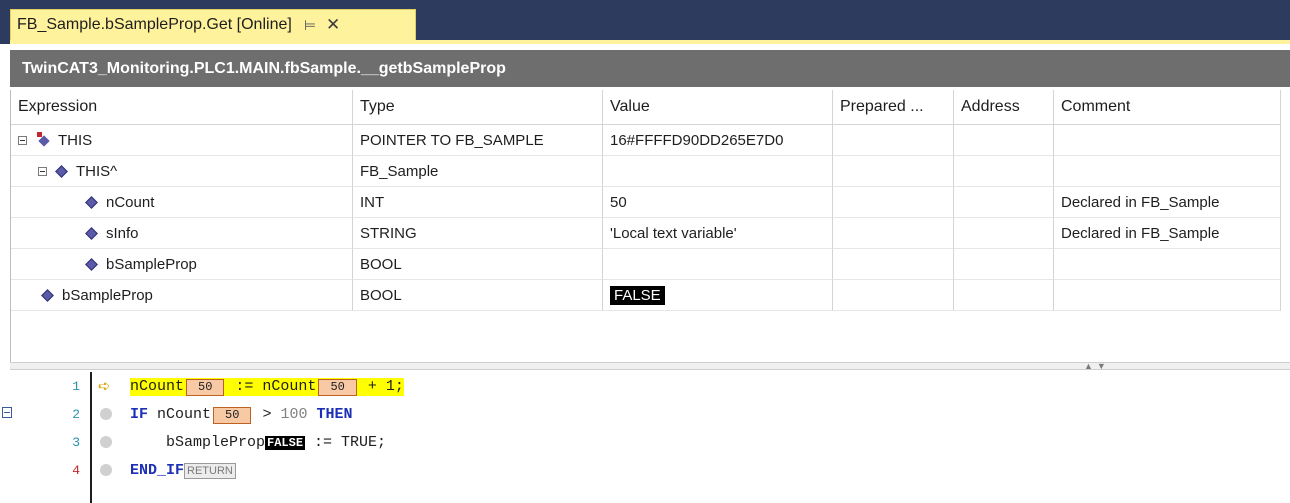  What do you see at coordinates (1167, 107) in the screenshot?
I see `column-header-comment: Comment` at bounding box center [1167, 107].